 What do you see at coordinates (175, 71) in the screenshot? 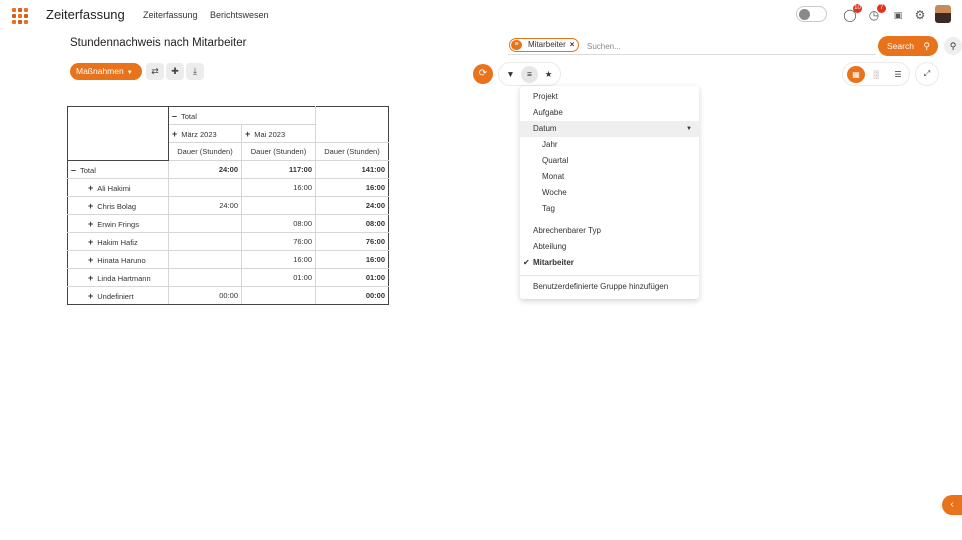
I see `expand-all-icon: ✚` at bounding box center [175, 71].